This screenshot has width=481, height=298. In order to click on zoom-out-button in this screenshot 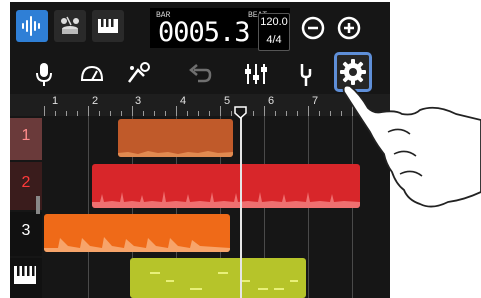, I will do `click(313, 28)`.